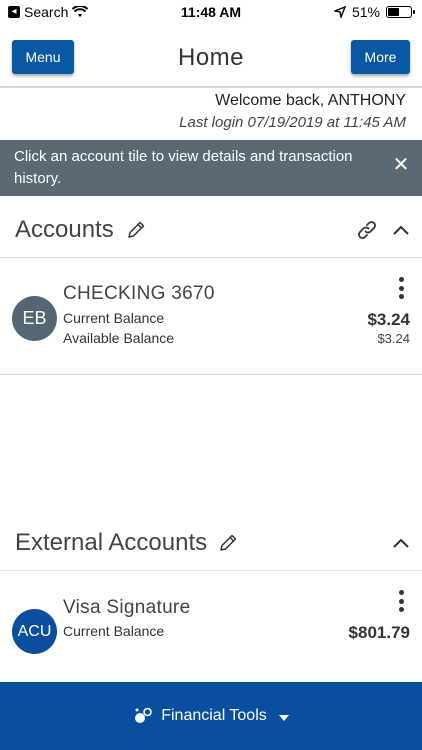 Image resolution: width=422 pixels, height=750 pixels. Describe the element at coordinates (211, 57) in the screenshot. I see `app-header: Menu Home More` at that location.